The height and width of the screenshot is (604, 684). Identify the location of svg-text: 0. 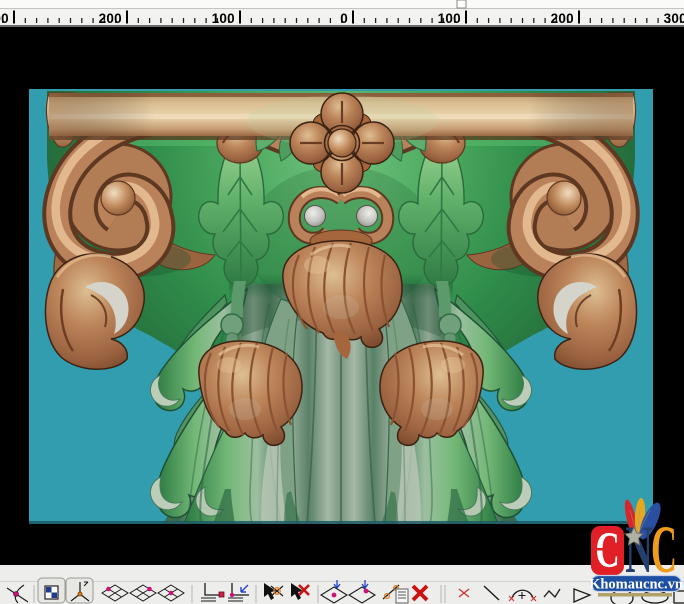
(344, 18).